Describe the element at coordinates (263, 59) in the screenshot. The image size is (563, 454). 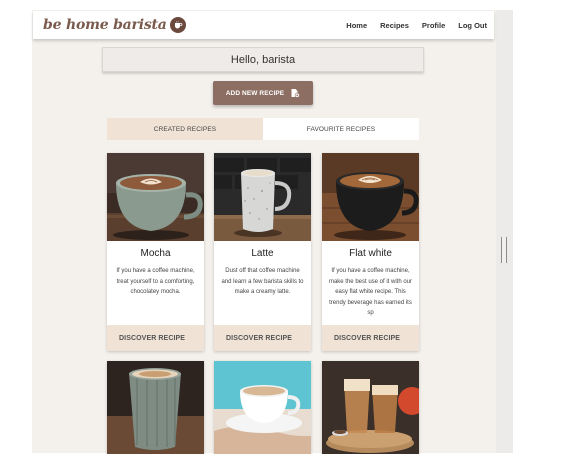
I see `greeting-banner: Hello, barista` at that location.